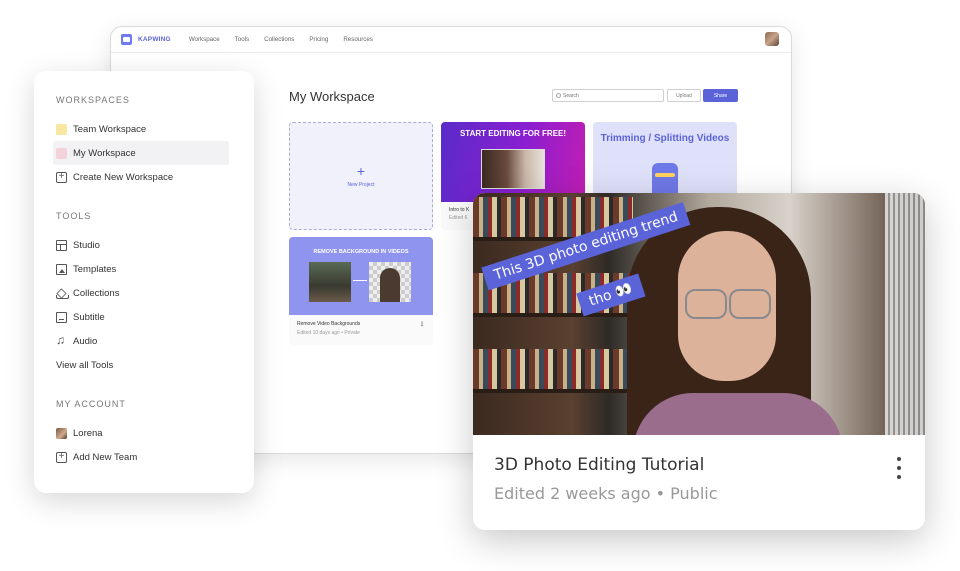 This screenshot has height=571, width=960. Describe the element at coordinates (142, 293) in the screenshot. I see `sidebar-item-collections: Collections` at that location.